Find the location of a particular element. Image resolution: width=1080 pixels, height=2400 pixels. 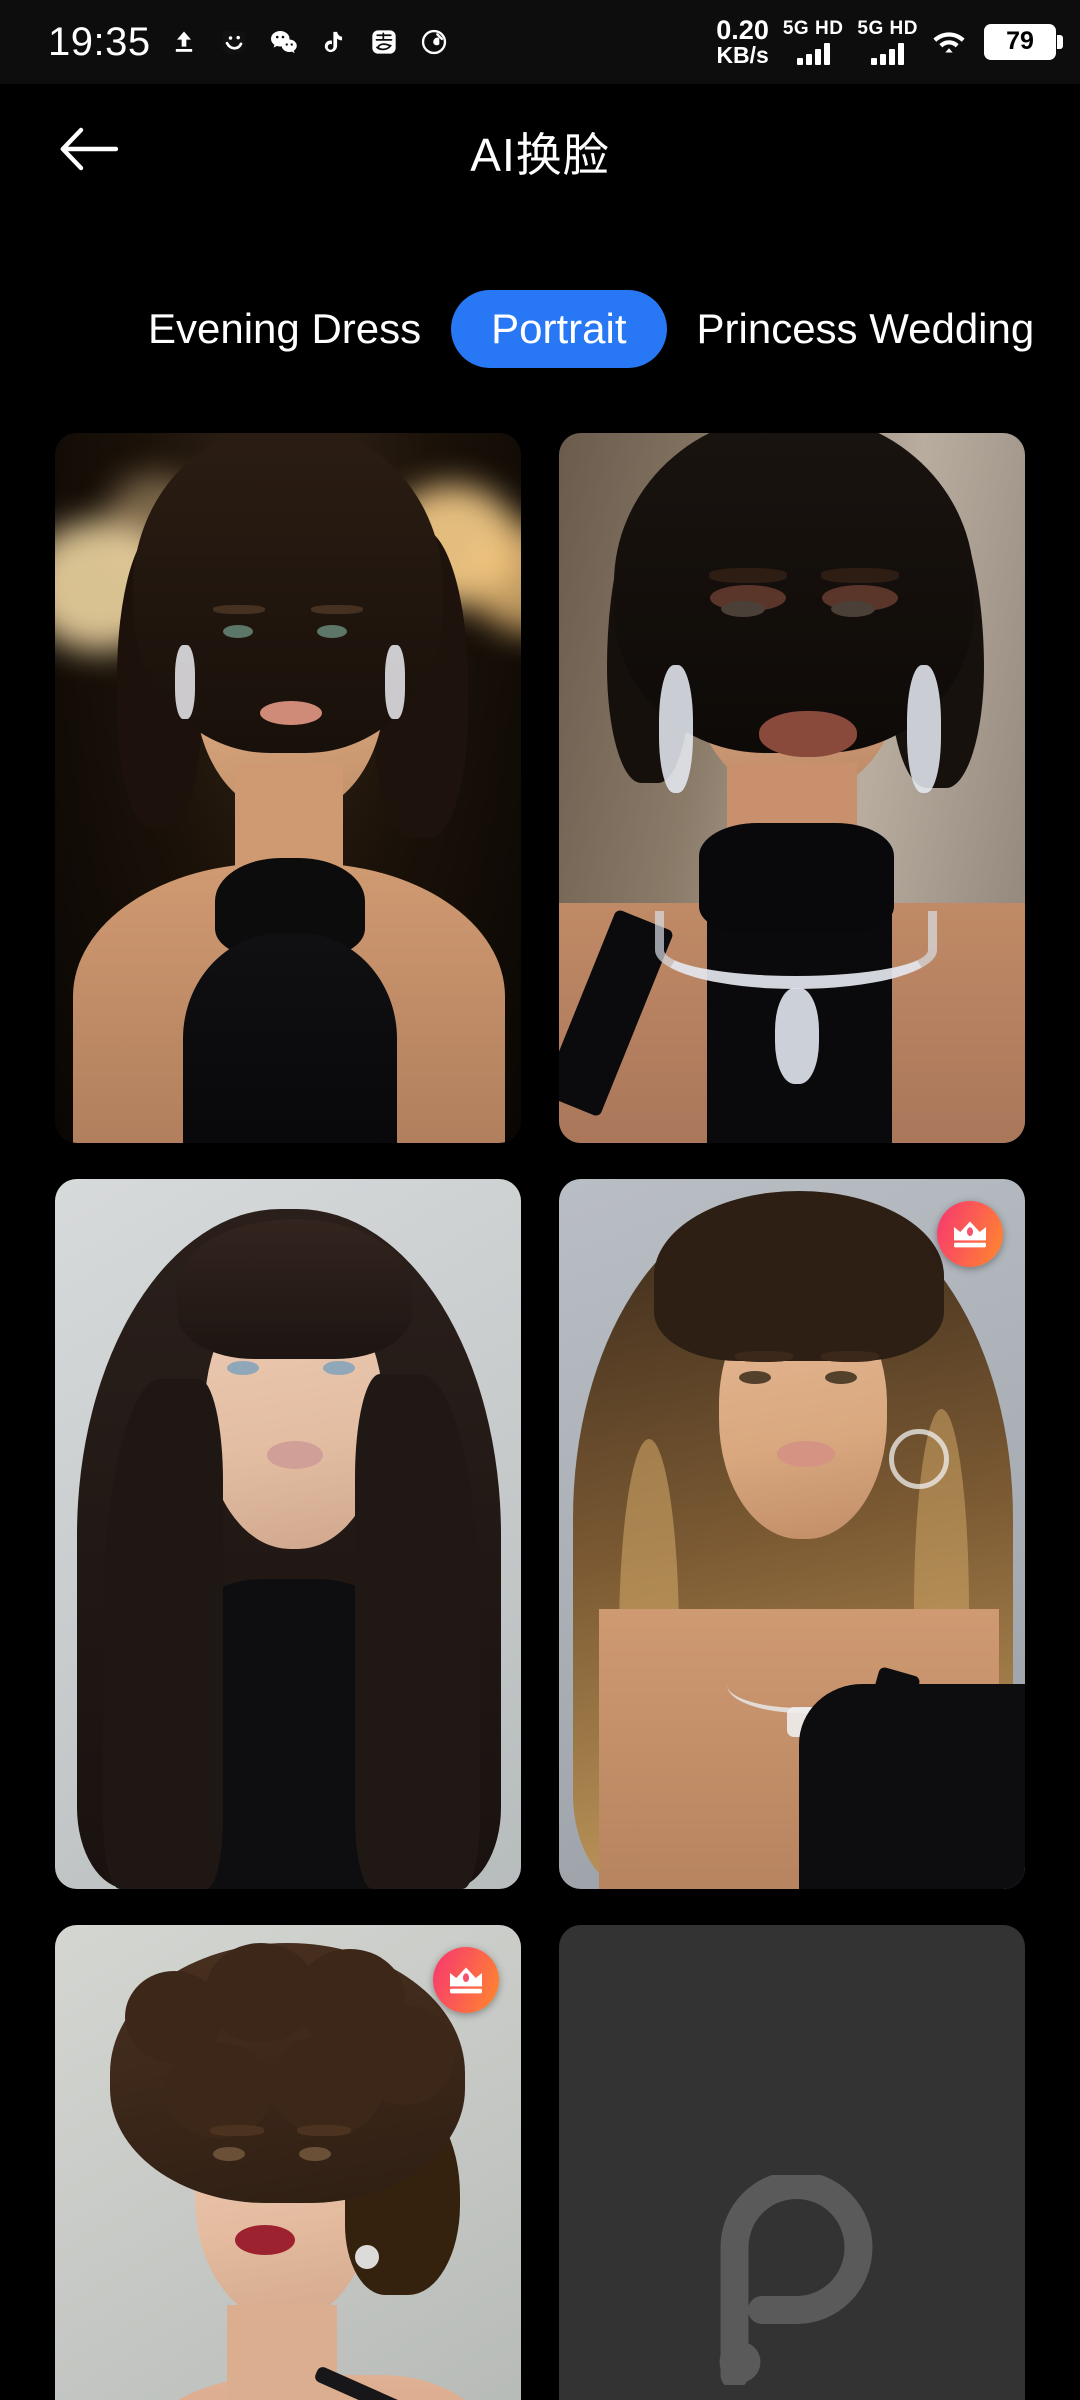

template-card-placeholder is located at coordinates (792, 2162).